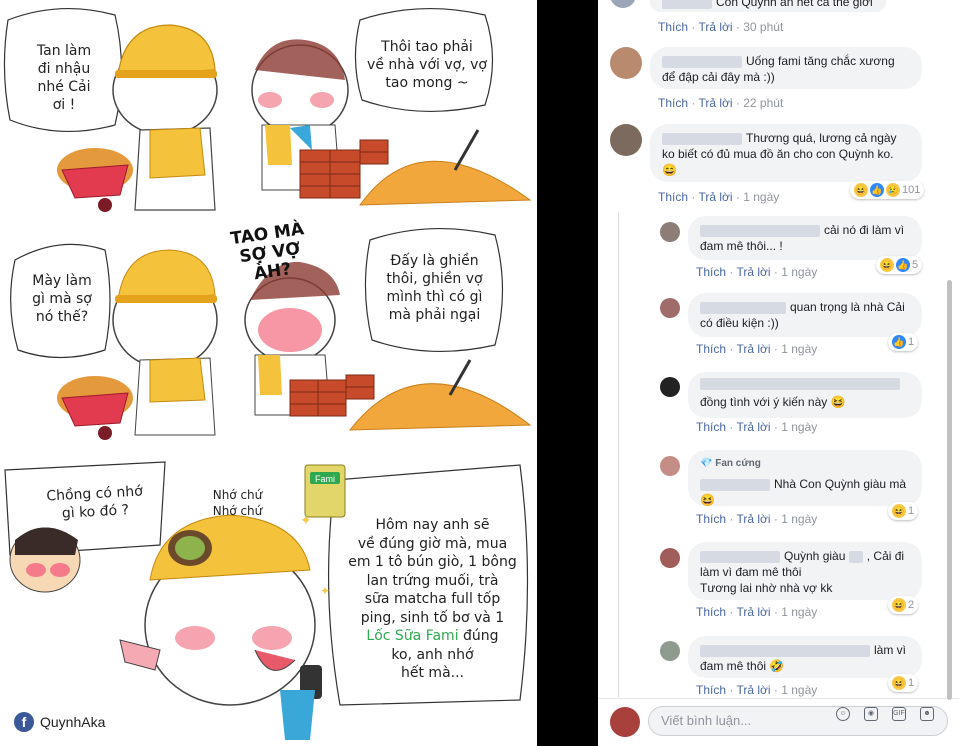 Image resolution: width=959 pixels, height=746 pixels. I want to click on sticker-icon: ☻, so click(927, 714).